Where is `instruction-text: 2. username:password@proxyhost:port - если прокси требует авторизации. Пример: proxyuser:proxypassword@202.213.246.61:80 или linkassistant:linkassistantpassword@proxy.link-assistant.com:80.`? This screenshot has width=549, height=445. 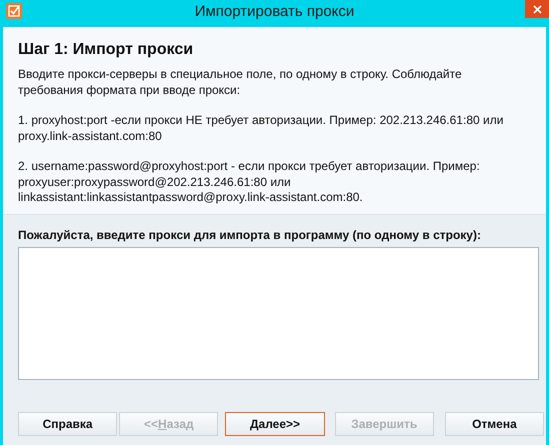
instruction-text: 2. username:password@proxyhost:port - если прокси требует авторизации. Пример: proxyuser:proxypassword@202.213.246.61:80 или linkassistant:linkassistantpassword@proxy.link-assistant.com:80. is located at coordinates (249, 182).